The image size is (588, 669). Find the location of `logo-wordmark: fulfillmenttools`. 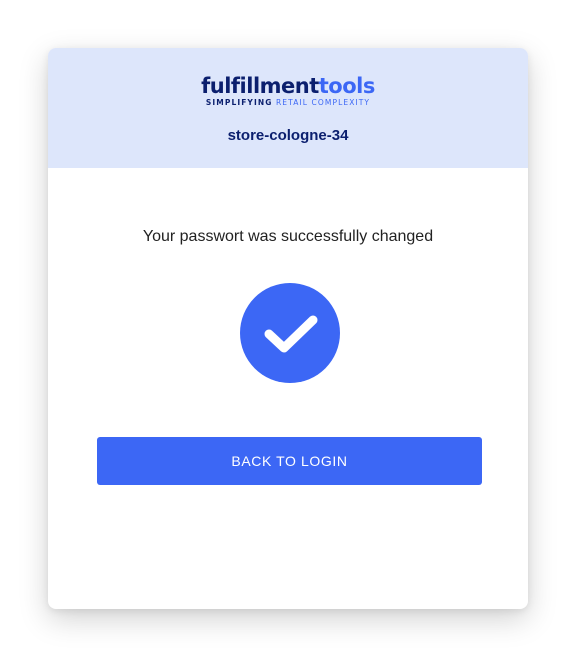

logo-wordmark: fulfillmenttools is located at coordinates (288, 86).